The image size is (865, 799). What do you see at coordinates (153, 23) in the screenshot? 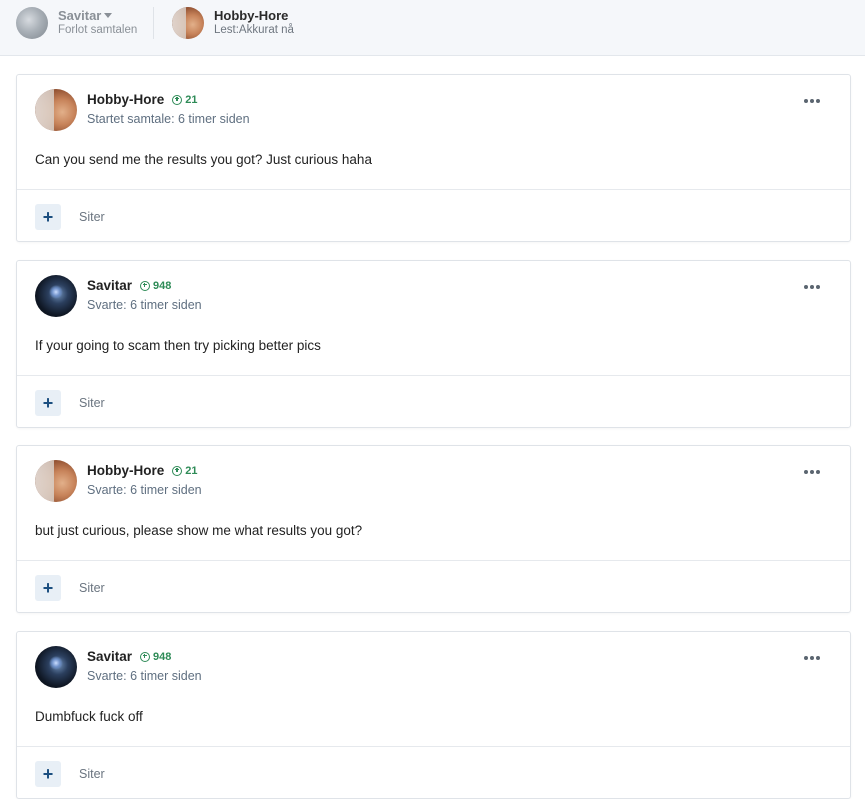
I see `divider` at bounding box center [153, 23].